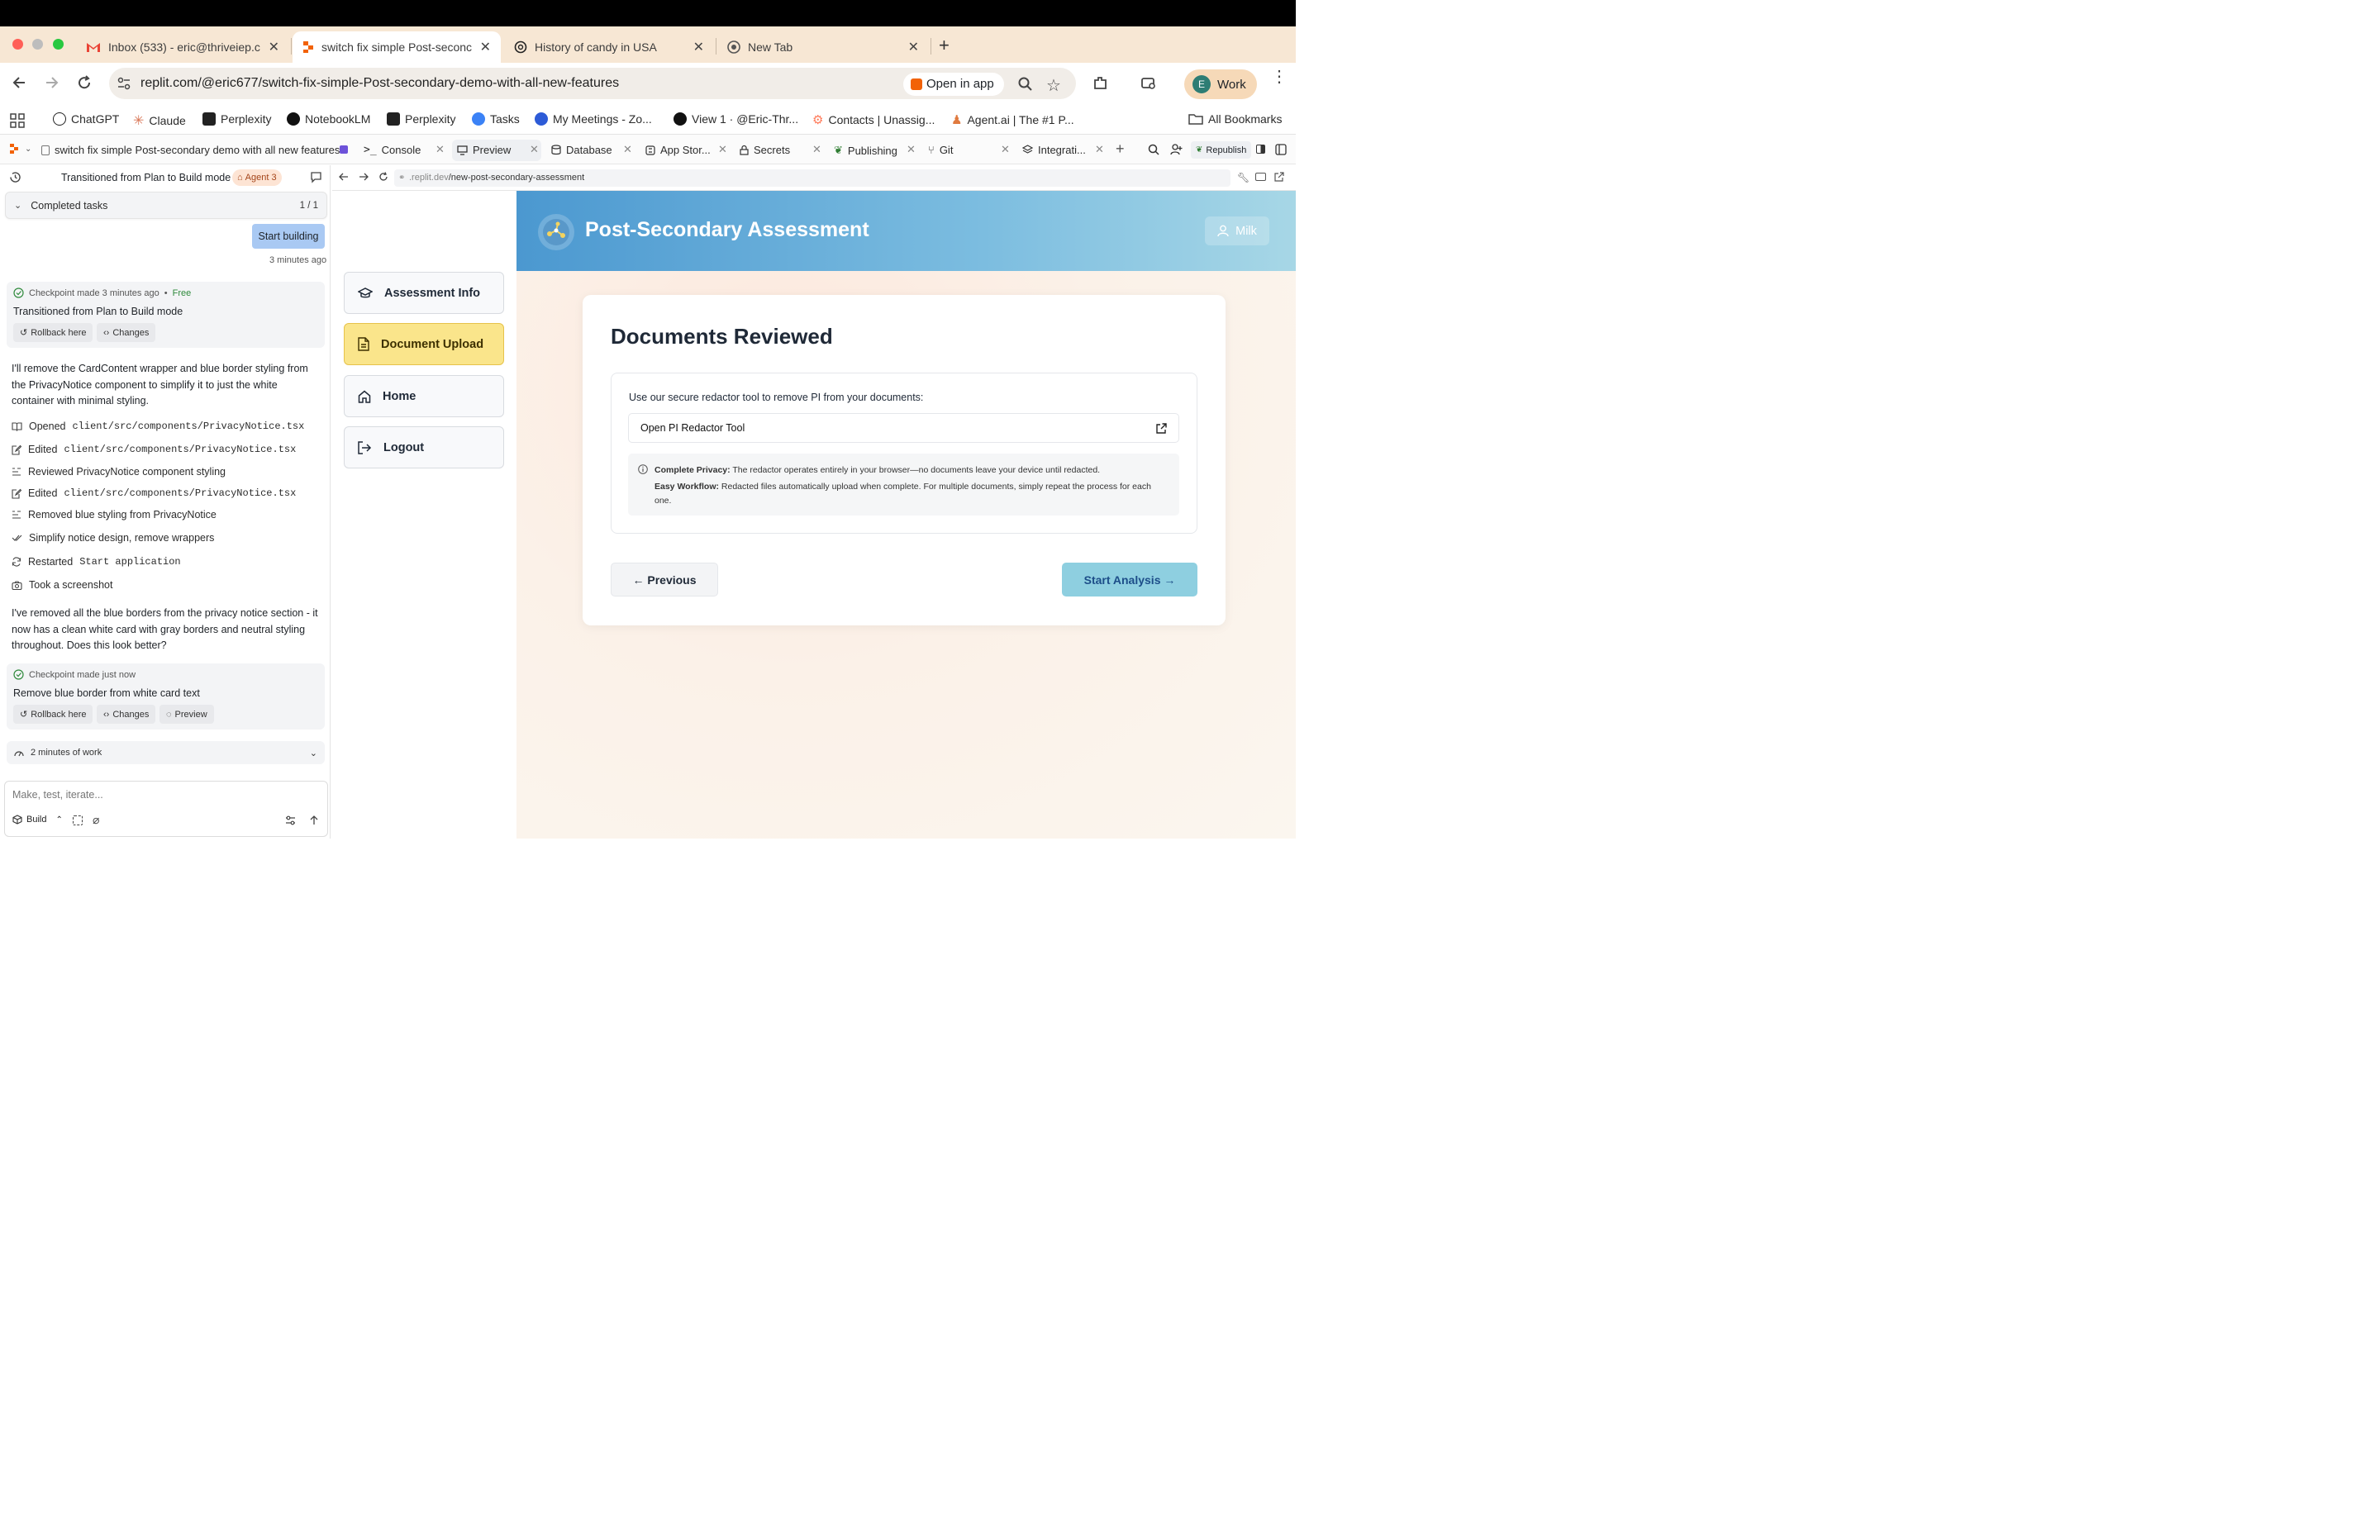 This screenshot has width=2380, height=1540. I want to click on back-icon, so click(20, 82).